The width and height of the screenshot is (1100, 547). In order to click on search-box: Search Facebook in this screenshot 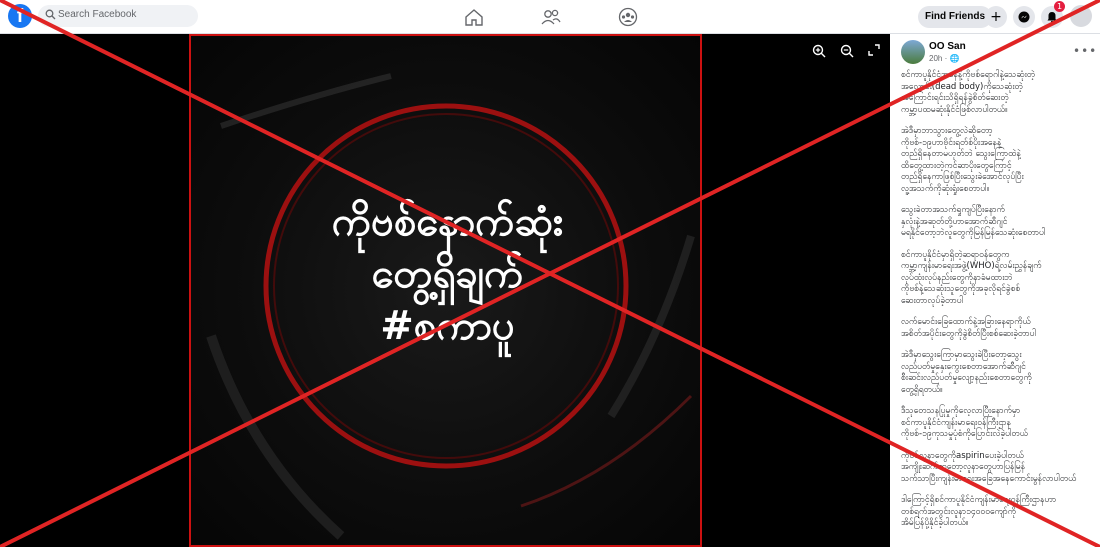, I will do `click(118, 16)`.